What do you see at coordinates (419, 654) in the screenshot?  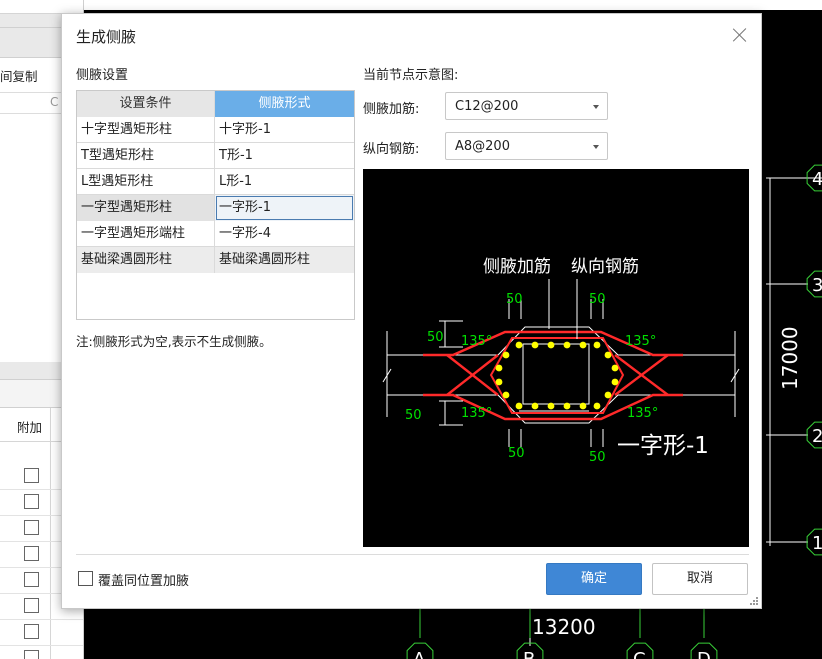 I see `axis-label-bottom: A` at bounding box center [419, 654].